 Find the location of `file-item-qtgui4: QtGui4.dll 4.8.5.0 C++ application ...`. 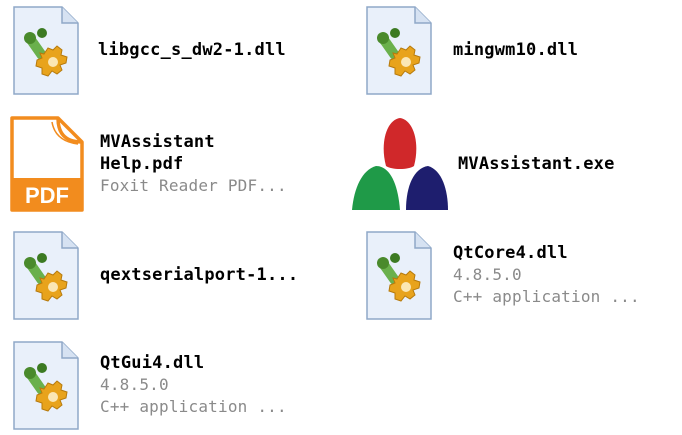

file-item-qtgui4: QtGui4.dll 4.8.5.0 C++ application ... is located at coordinates (173, 385).